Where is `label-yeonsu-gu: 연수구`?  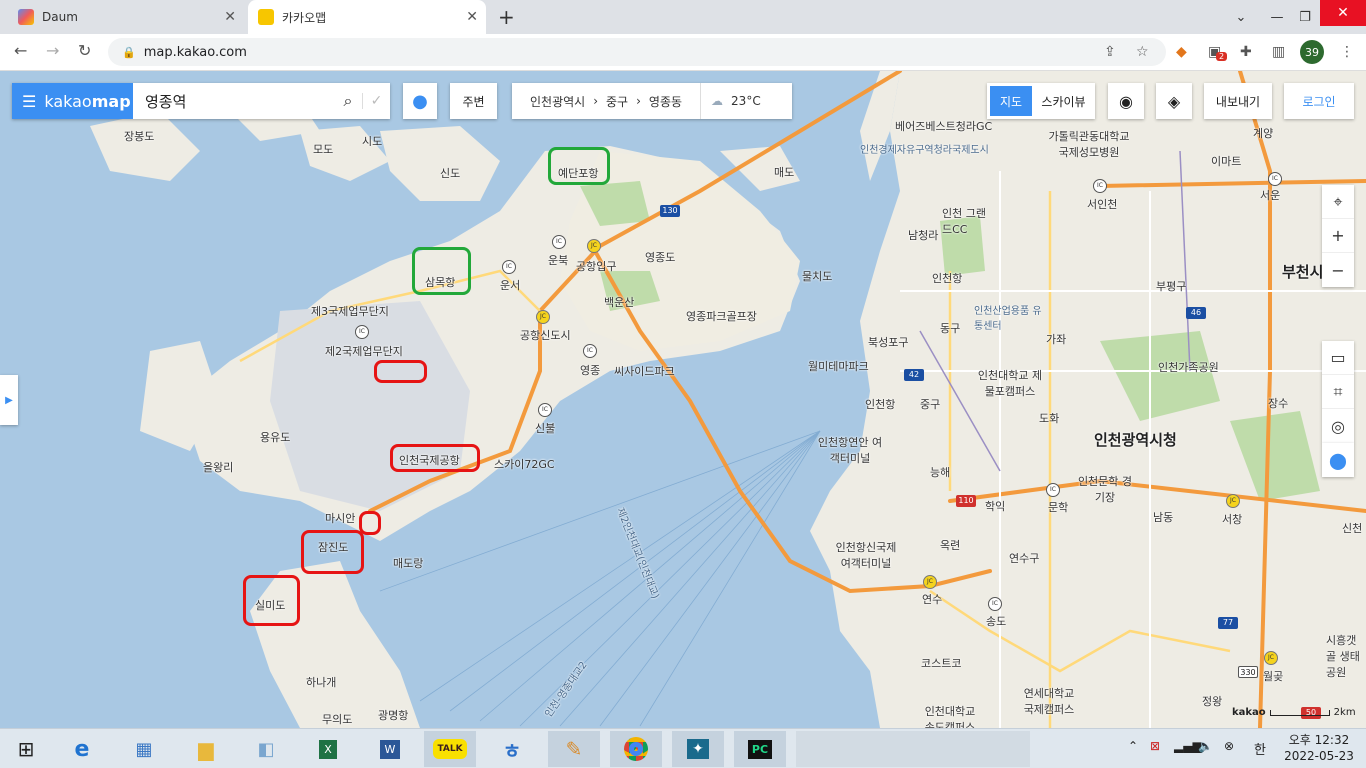
label-yeonsu-gu: 연수구 is located at coordinates (1024, 558).